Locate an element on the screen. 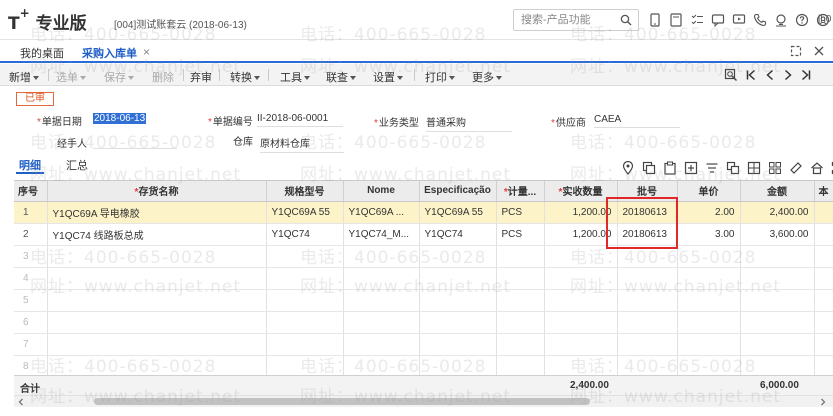 Image resolution: width=833 pixels, height=416 pixels. link-query-button: 联查 is located at coordinates (341, 77).